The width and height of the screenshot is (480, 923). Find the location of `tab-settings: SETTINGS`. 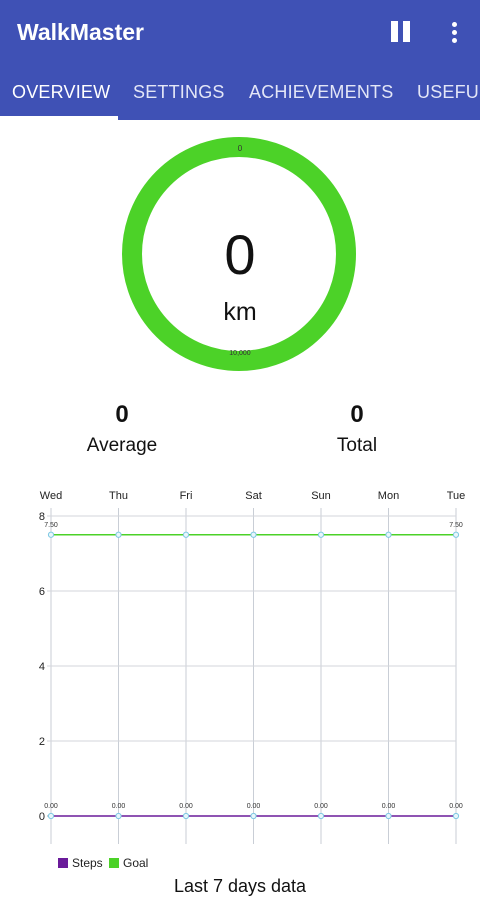

tab-settings: SETTINGS is located at coordinates (179, 92).